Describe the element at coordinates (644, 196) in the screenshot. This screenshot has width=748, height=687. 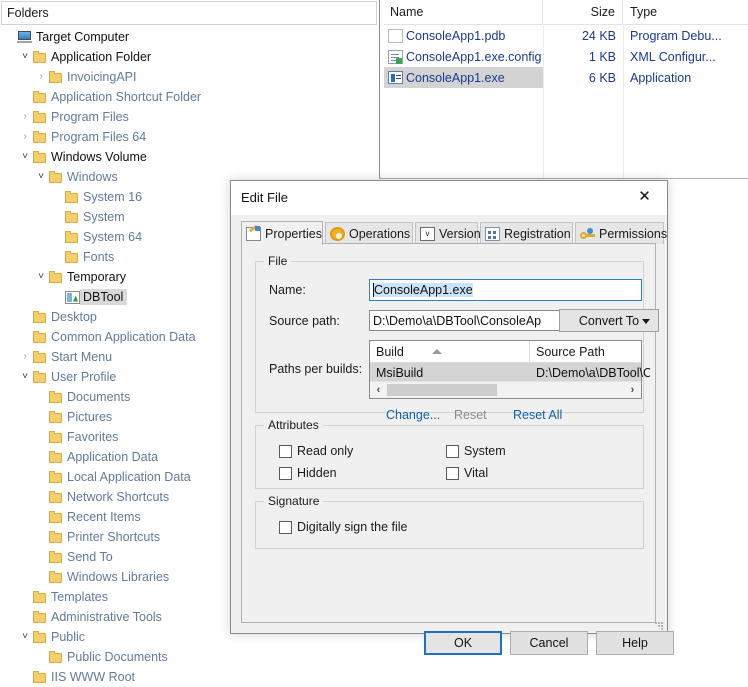
I see `close-icon: ✕` at that location.